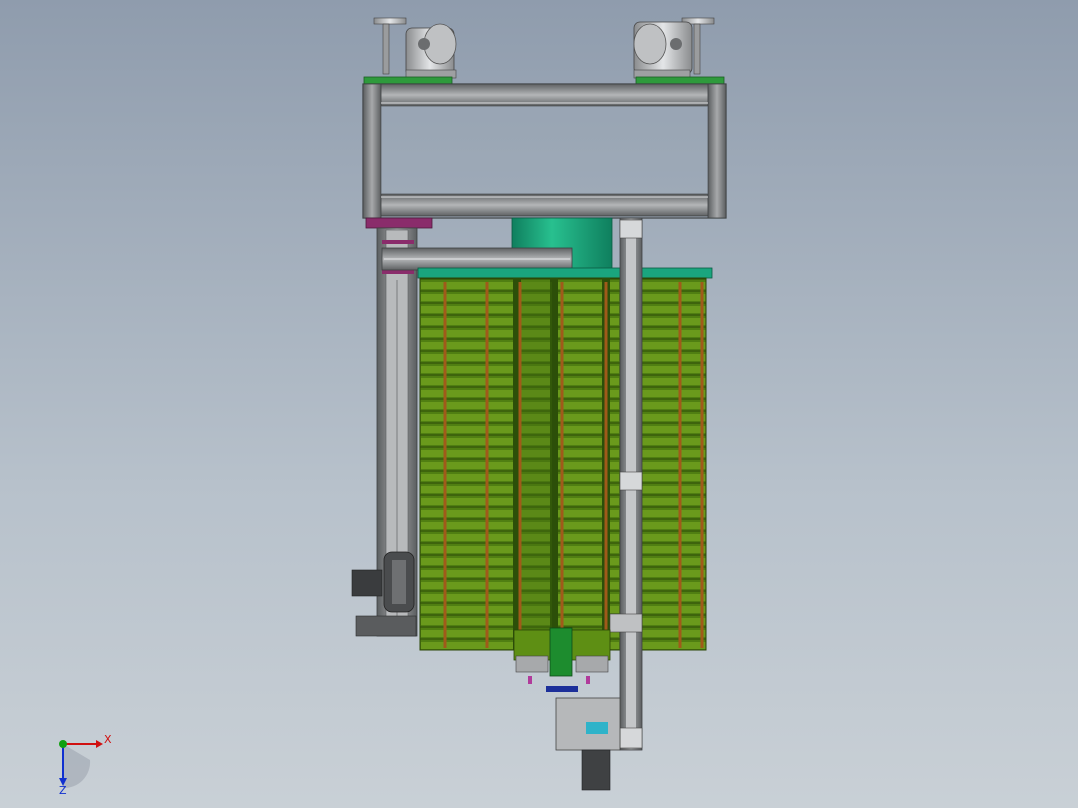  Describe the element at coordinates (415, 48) in the screenshot. I see `caster-left` at that location.